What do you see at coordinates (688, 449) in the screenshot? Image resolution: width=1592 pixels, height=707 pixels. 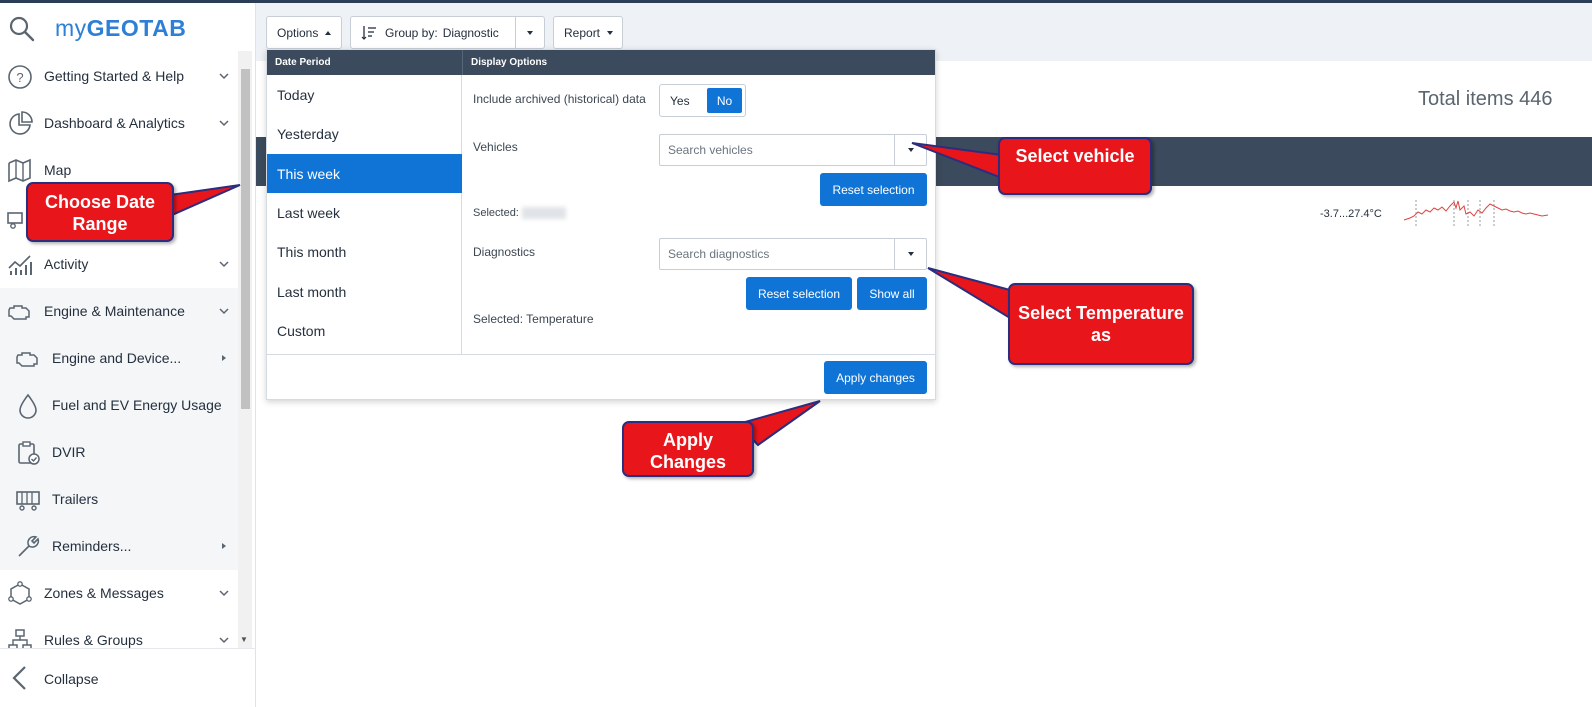 I see `callout-apply-changes: Apply Changes` at bounding box center [688, 449].